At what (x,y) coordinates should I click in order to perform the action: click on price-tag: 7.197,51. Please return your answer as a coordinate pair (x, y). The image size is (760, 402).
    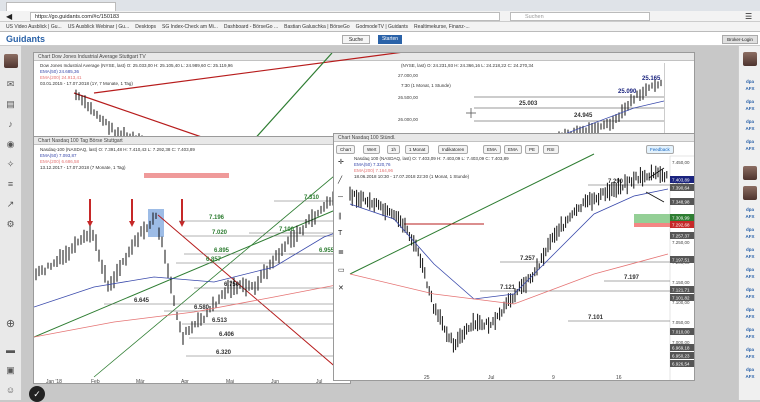
    Looking at the image, I should click on (681, 260).